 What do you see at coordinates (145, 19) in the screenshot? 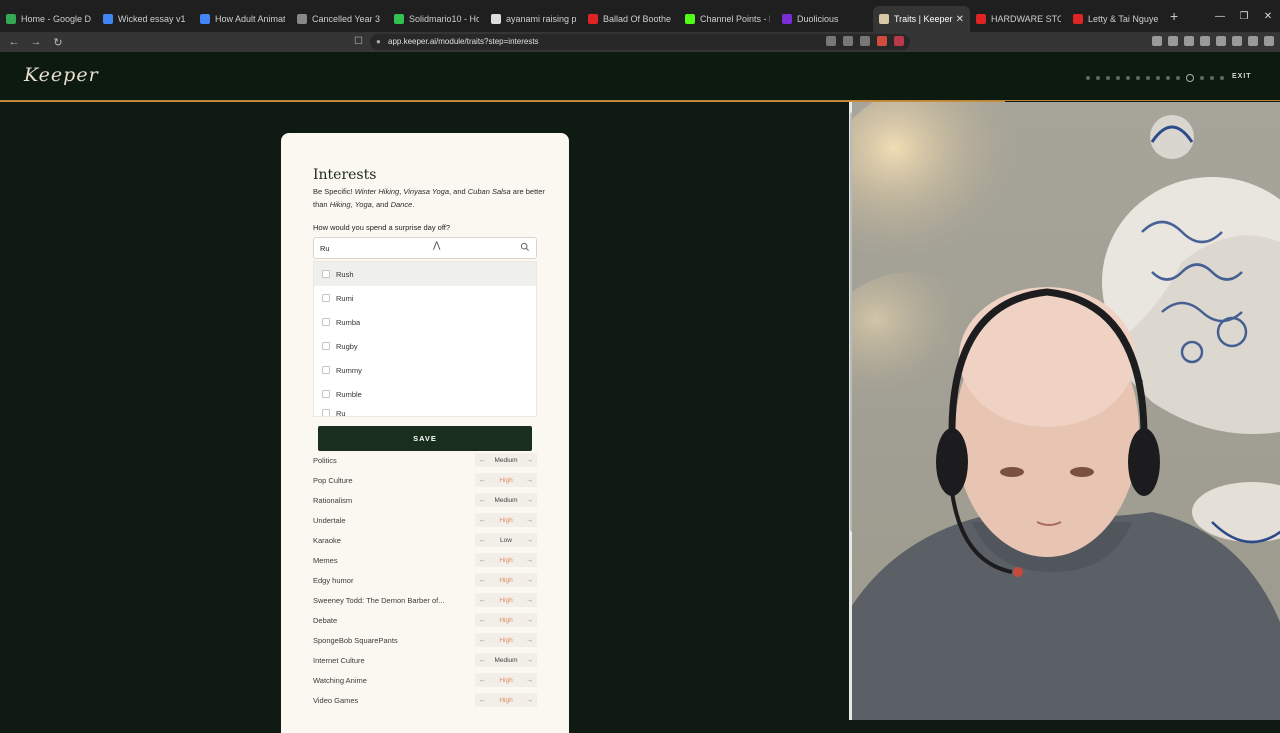
I see `browser-tab: Wicked essay v1 - Google D` at bounding box center [145, 19].